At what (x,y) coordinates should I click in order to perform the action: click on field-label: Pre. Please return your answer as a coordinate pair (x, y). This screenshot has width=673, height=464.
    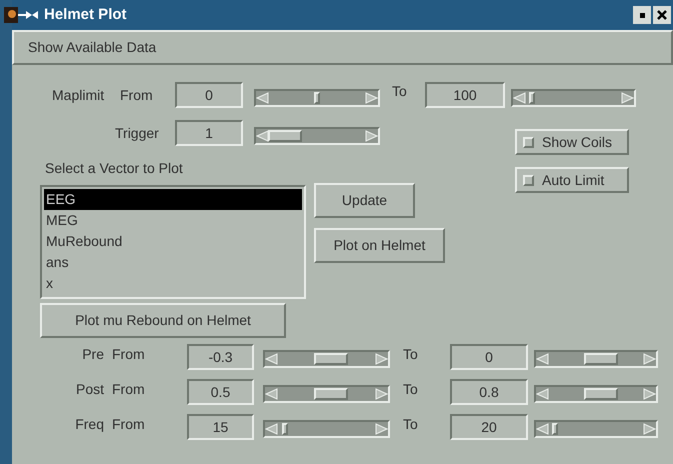
    Looking at the image, I should click on (93, 354).